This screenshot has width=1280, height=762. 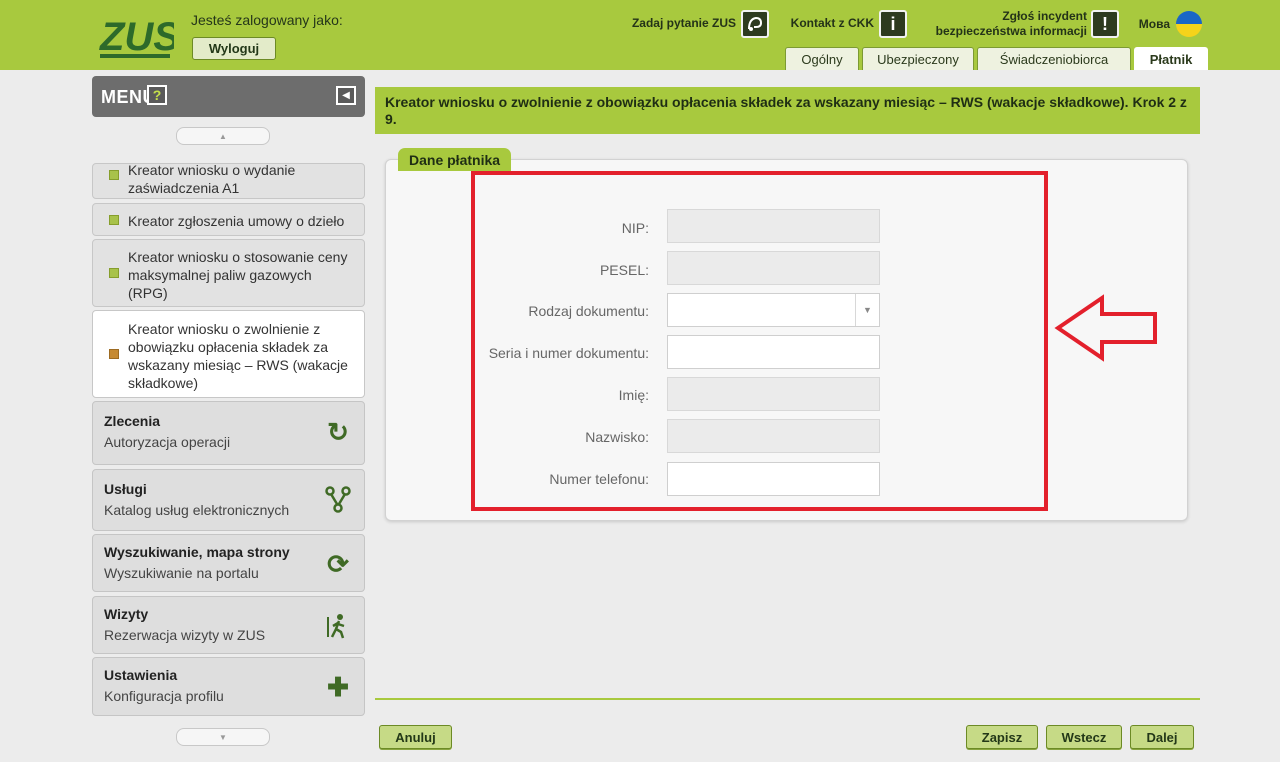 What do you see at coordinates (197, 552) in the screenshot?
I see `category-title: Wyszukiwanie, mapa strony` at bounding box center [197, 552].